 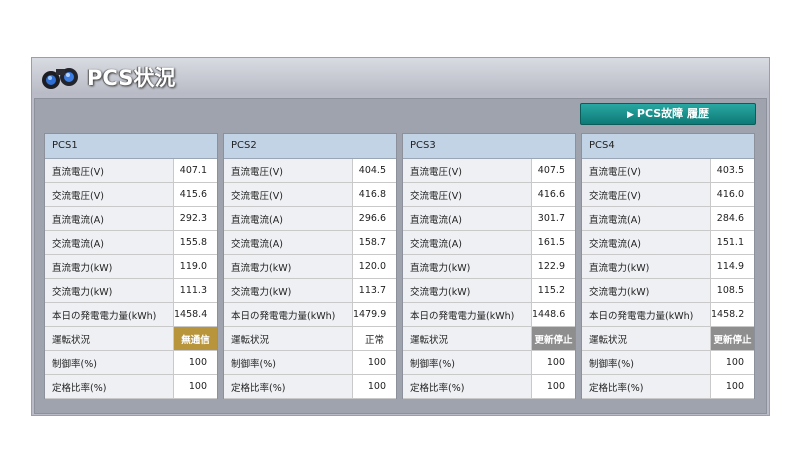 What do you see at coordinates (374, 242) in the screenshot?
I see `row-value: 158.7` at bounding box center [374, 242].